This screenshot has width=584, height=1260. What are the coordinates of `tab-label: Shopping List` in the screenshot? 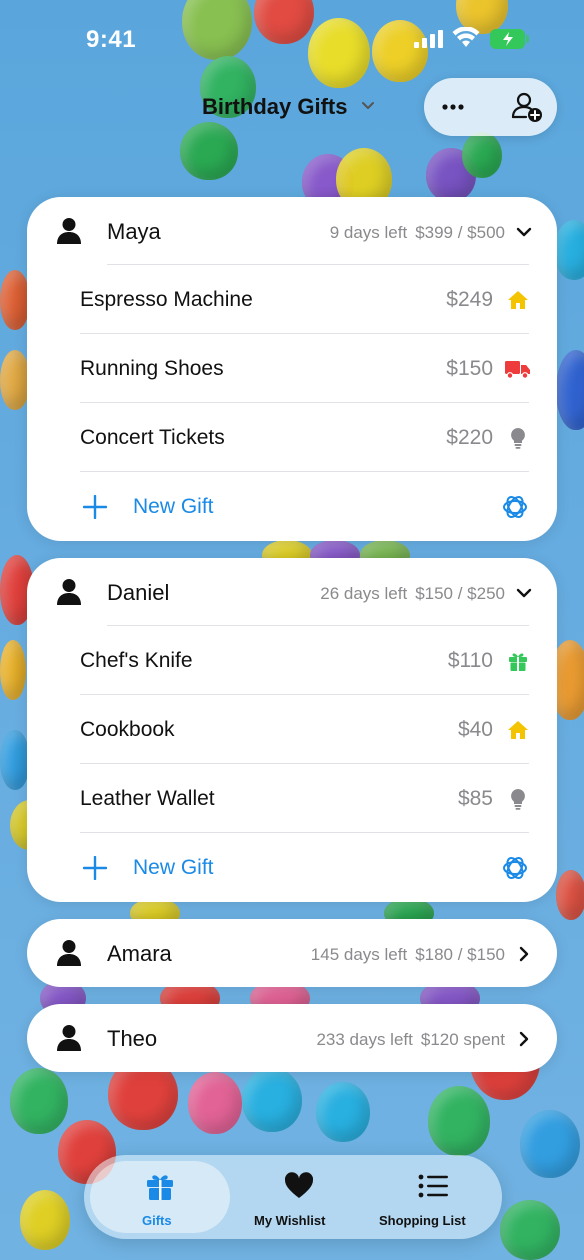 It's located at (422, 1220).